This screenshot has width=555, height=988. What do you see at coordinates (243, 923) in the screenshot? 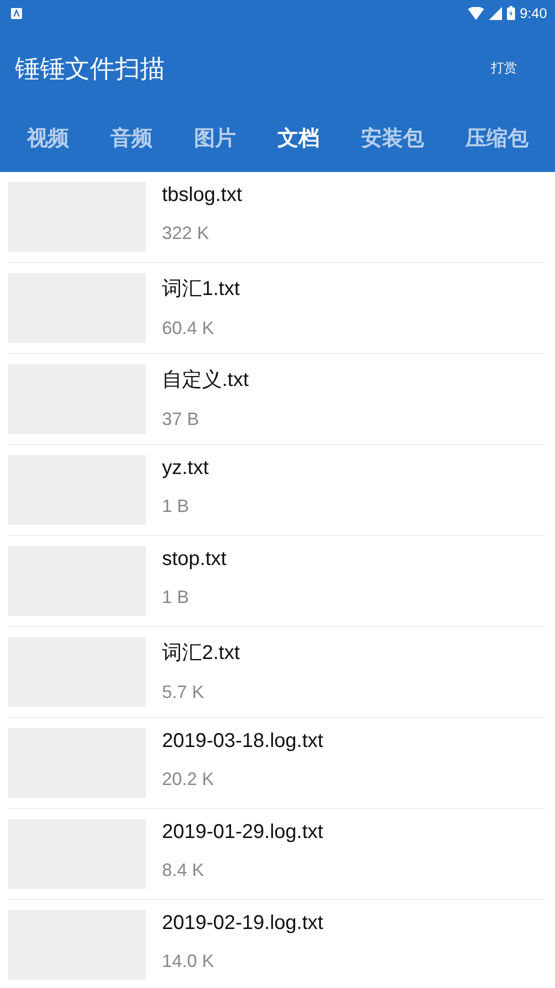
I see `file-name: 2019-02-19.log.txt` at bounding box center [243, 923].